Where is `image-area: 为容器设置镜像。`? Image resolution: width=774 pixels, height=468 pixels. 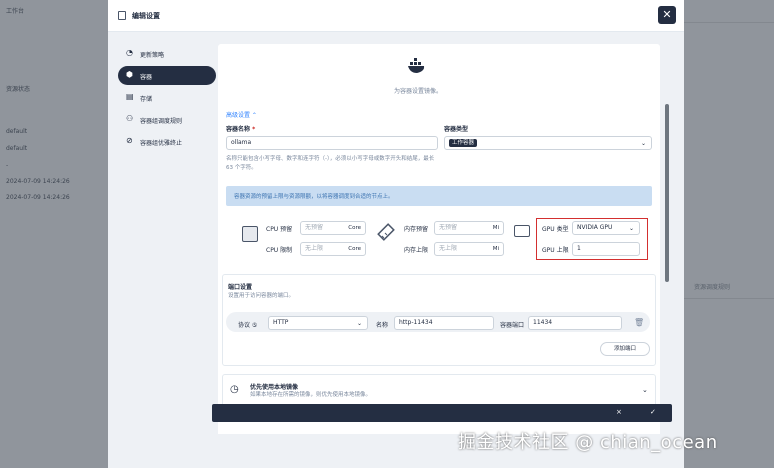 image-area: 为容器设置镜像。 is located at coordinates (484, 72).